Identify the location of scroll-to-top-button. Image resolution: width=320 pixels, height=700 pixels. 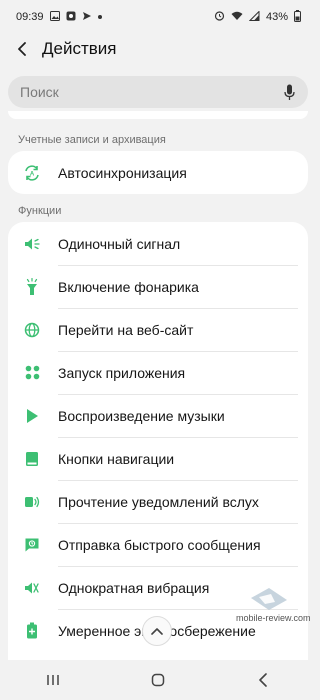
(157, 631).